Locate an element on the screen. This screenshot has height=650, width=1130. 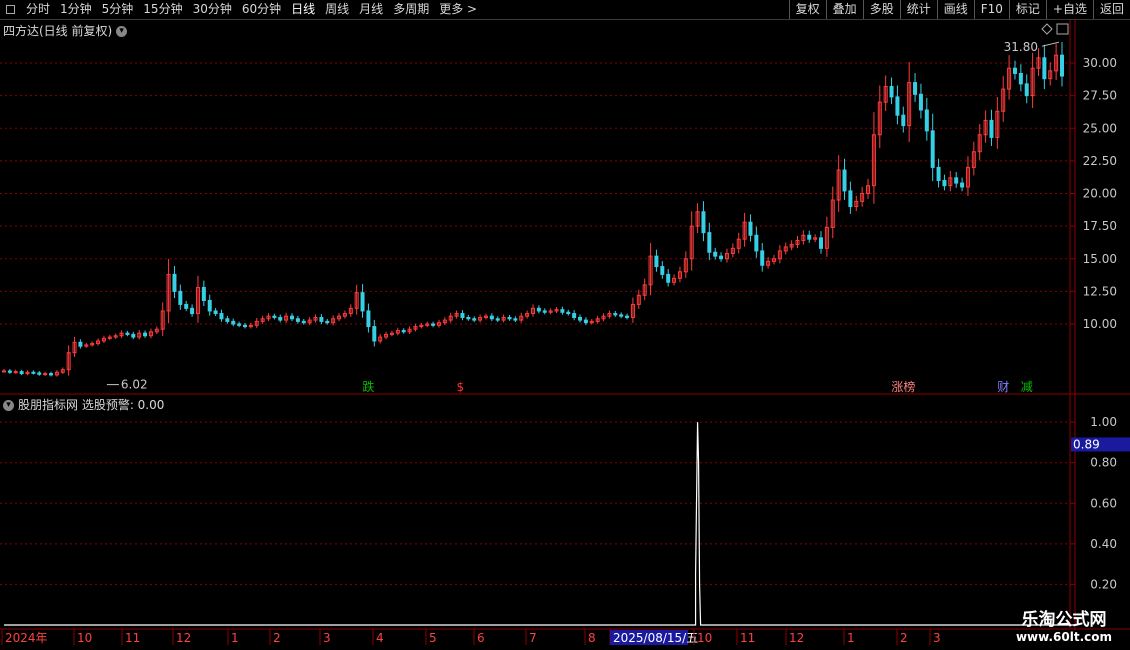
time-label-9: 6 is located at coordinates (481, 638).